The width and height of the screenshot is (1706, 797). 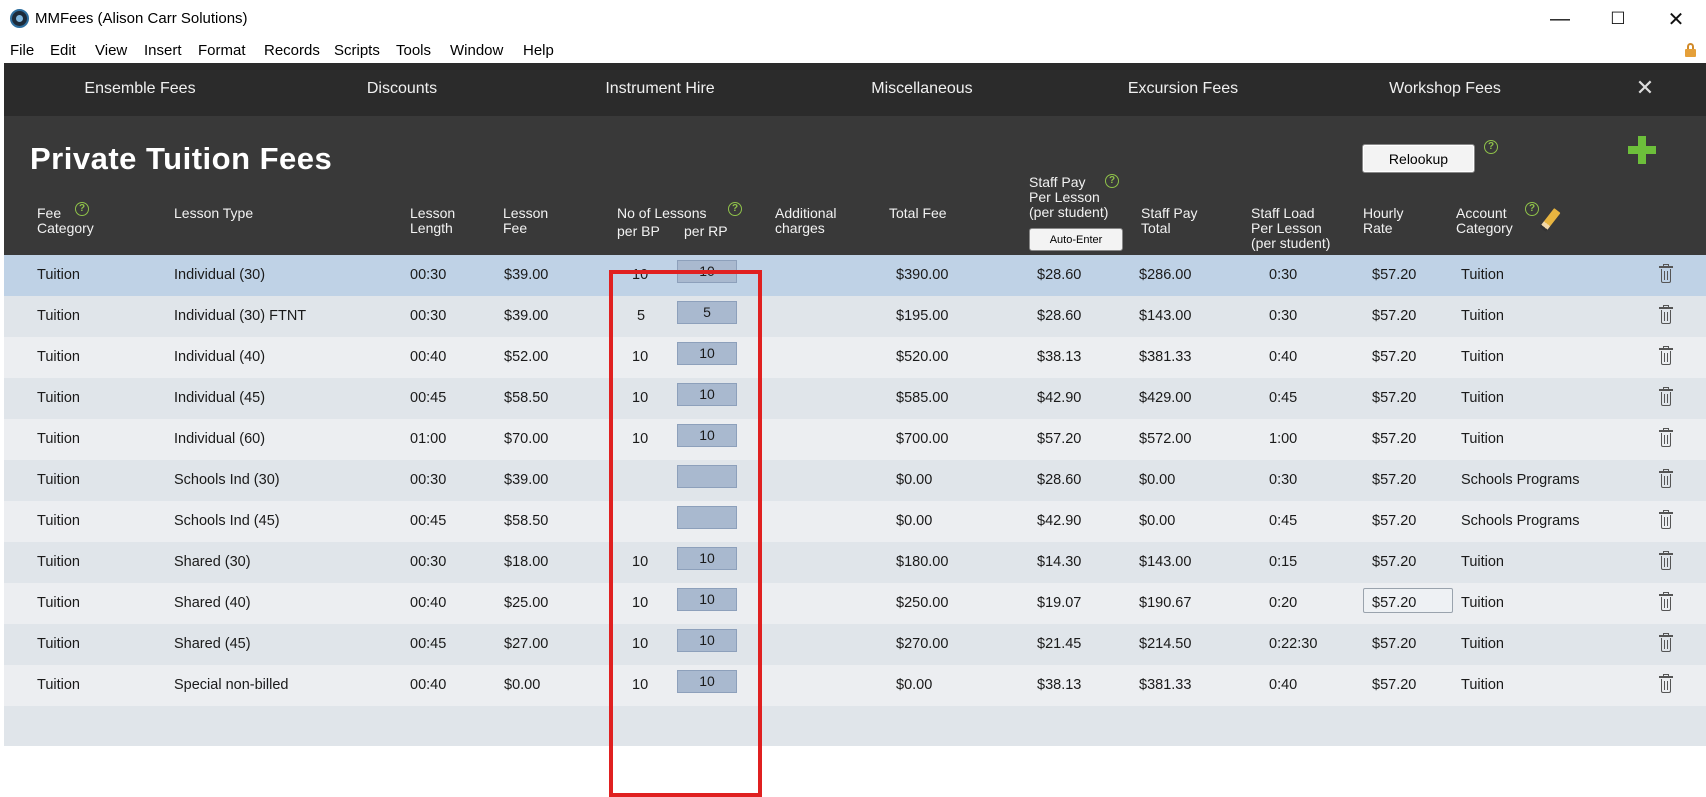 What do you see at coordinates (82, 209) in the screenshot?
I see `fee-category-help-icon: ?` at bounding box center [82, 209].